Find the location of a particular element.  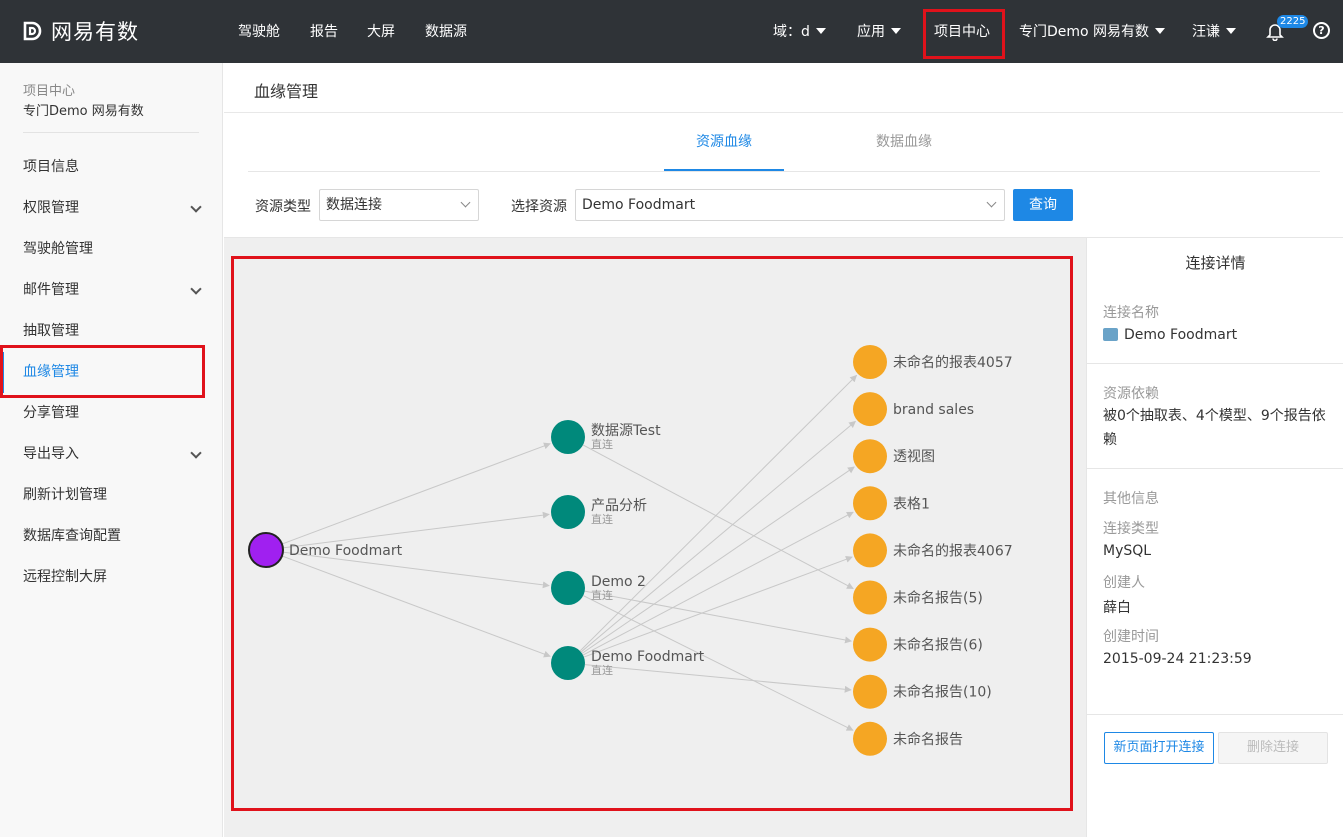

sidebar-item-label: 驾驶舱管理 is located at coordinates (58, 249).